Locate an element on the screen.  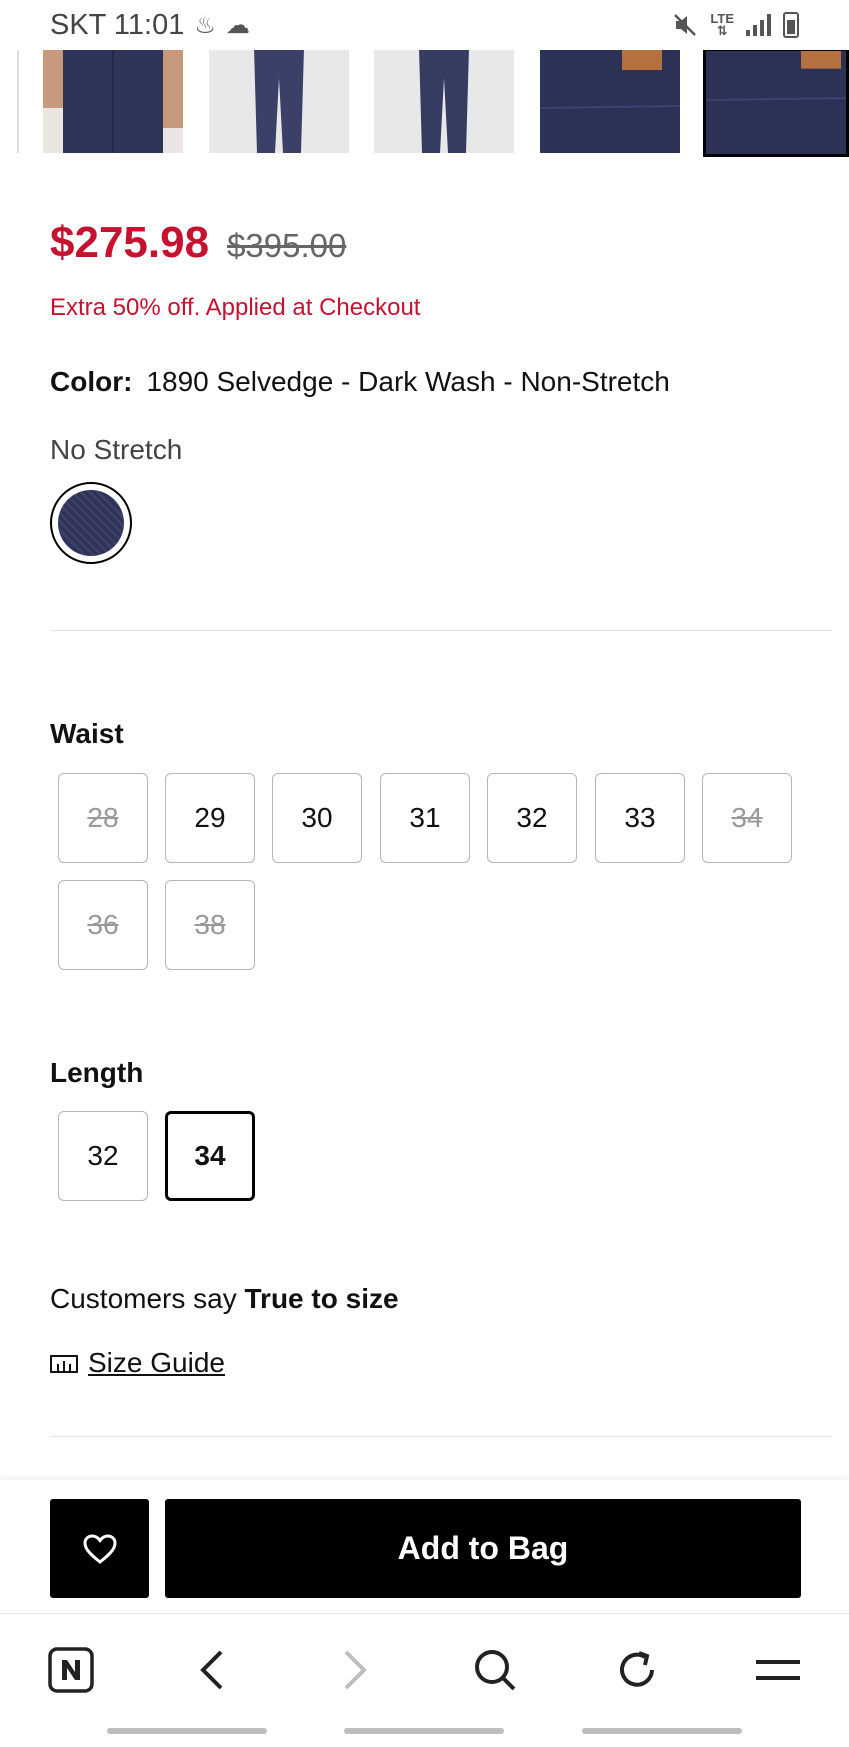
waist-option: 30 is located at coordinates (317, 818).